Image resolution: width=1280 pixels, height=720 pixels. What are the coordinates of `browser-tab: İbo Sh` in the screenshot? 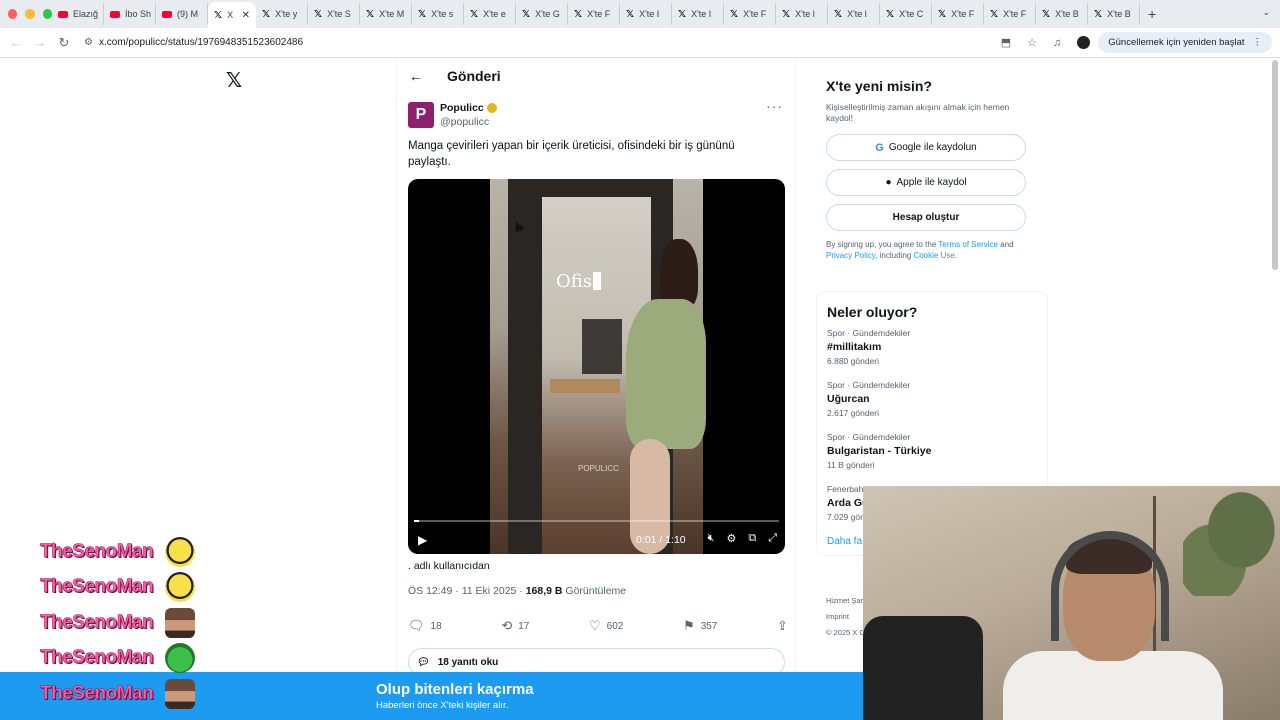 It's located at (130, 14).